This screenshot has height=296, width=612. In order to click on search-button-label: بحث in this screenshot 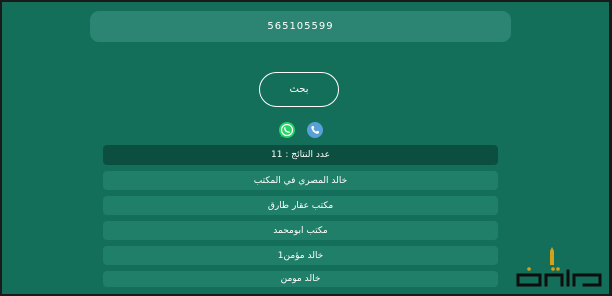, I will do `click(299, 89)`.